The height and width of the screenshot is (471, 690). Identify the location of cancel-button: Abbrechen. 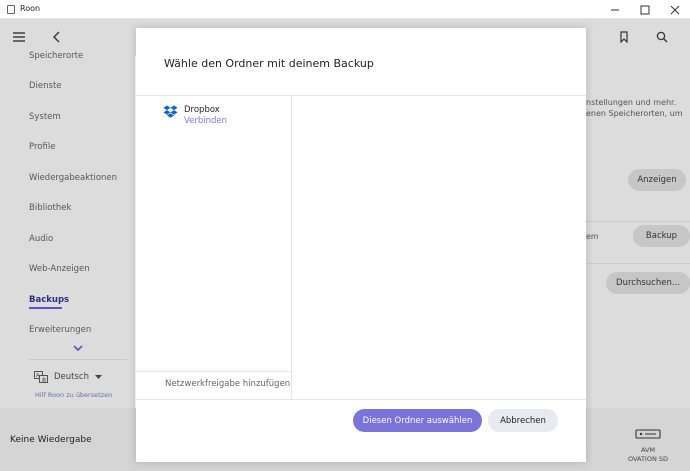
(523, 420).